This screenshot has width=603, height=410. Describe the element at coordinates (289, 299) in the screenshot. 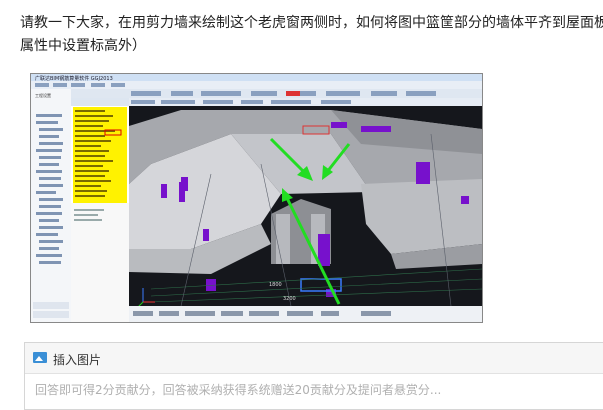

I see `dim-label-2: 3200` at that location.